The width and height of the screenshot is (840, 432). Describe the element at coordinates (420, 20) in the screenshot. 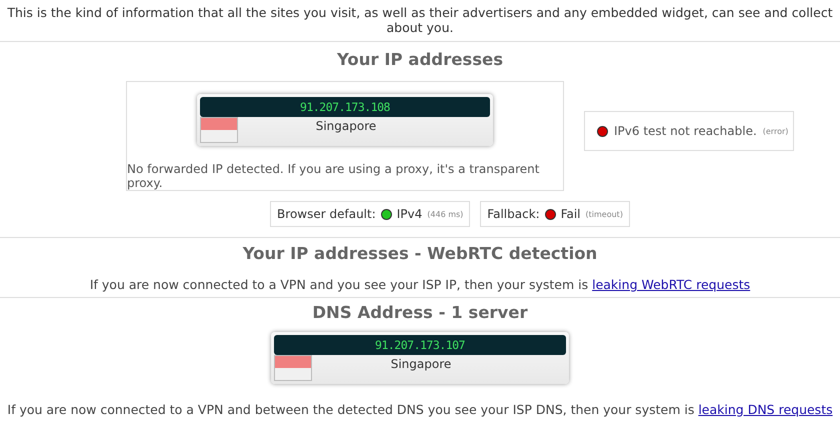

I see `intro-text: This is the kind of information that all the sites you visit, as well as their advertisers and any embedded widget, can see and collect about you.` at that location.